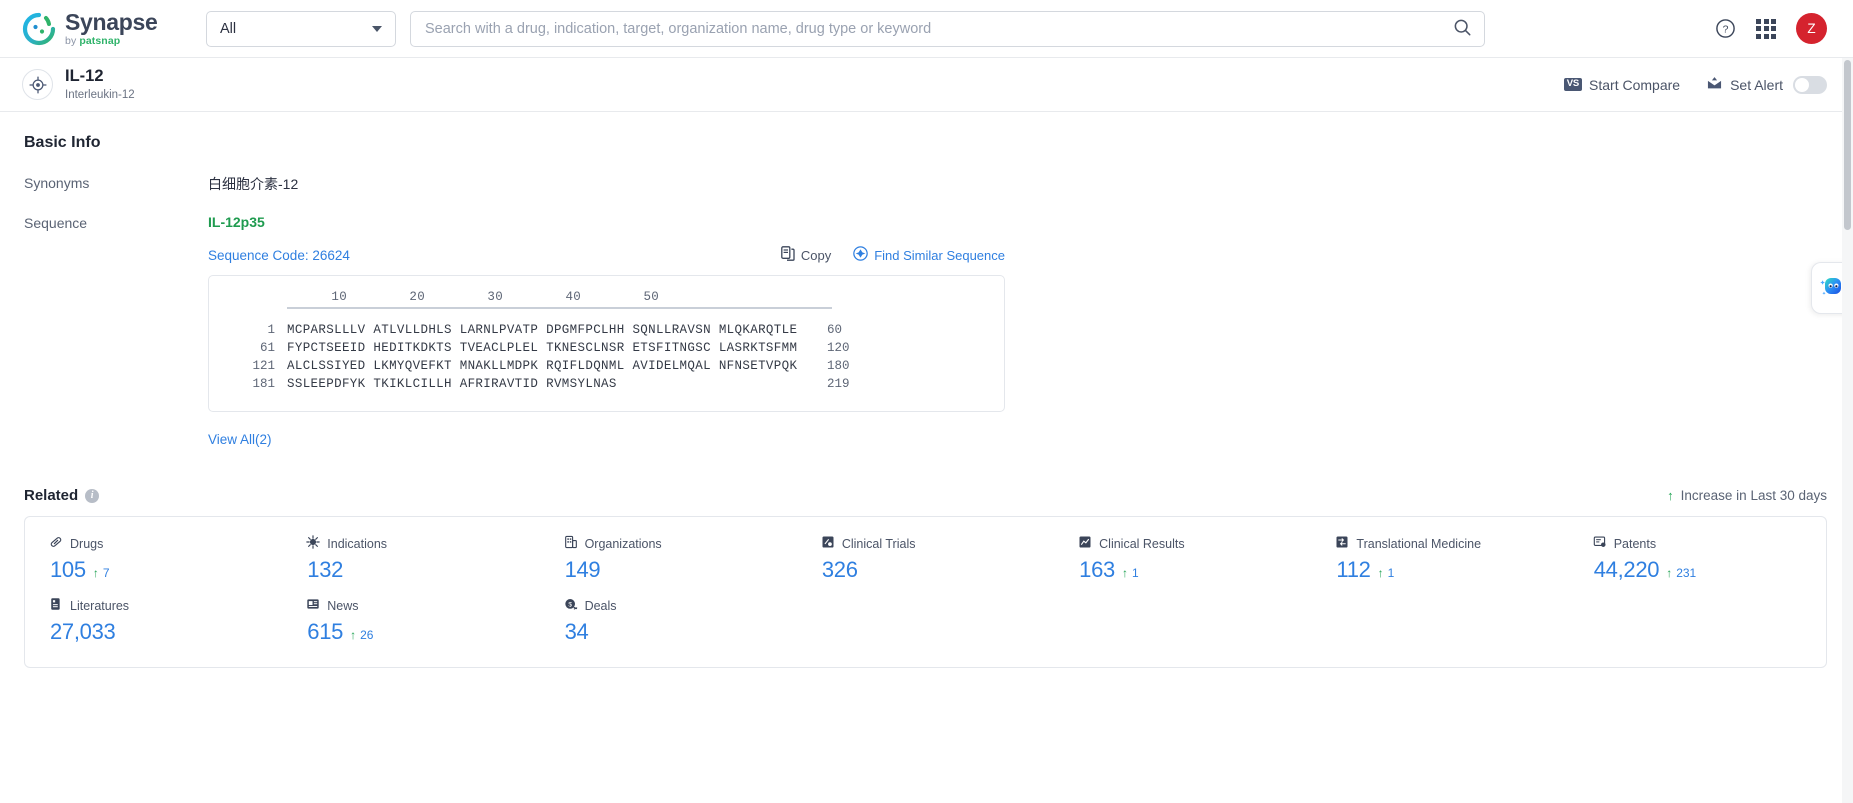  I want to click on metric-news-header: News, so click(422, 605).